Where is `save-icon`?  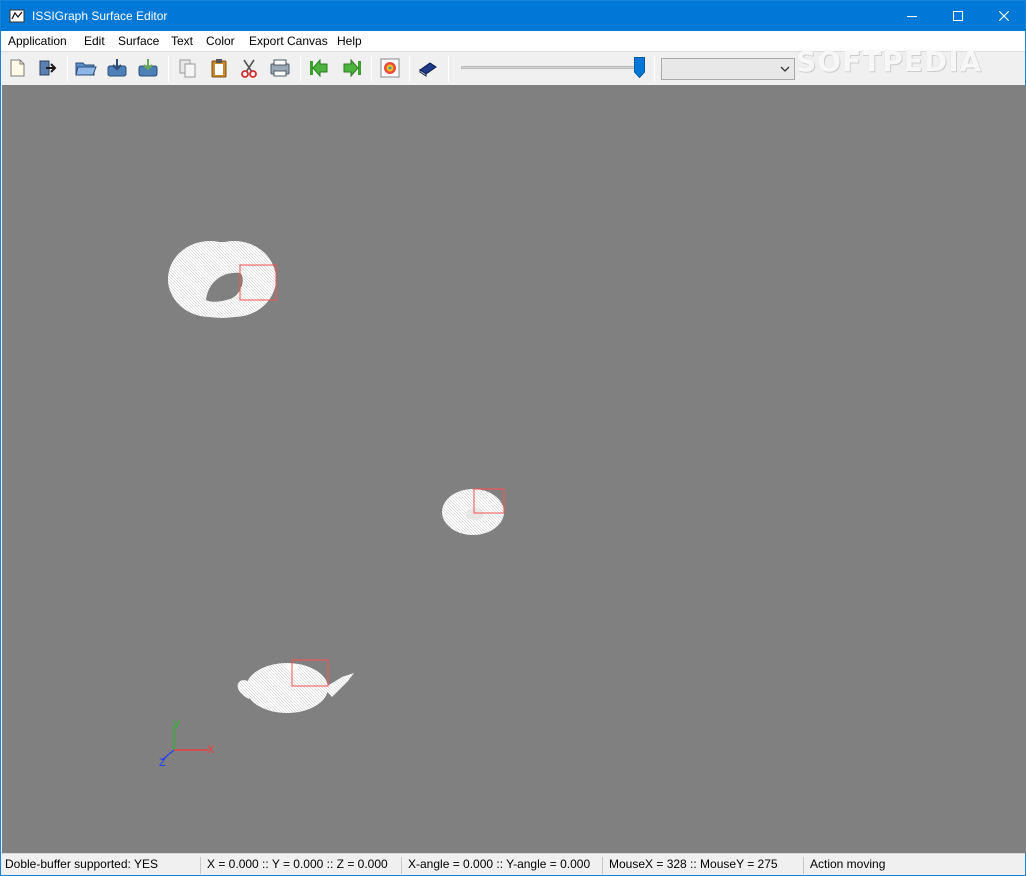 save-icon is located at coordinates (117, 68).